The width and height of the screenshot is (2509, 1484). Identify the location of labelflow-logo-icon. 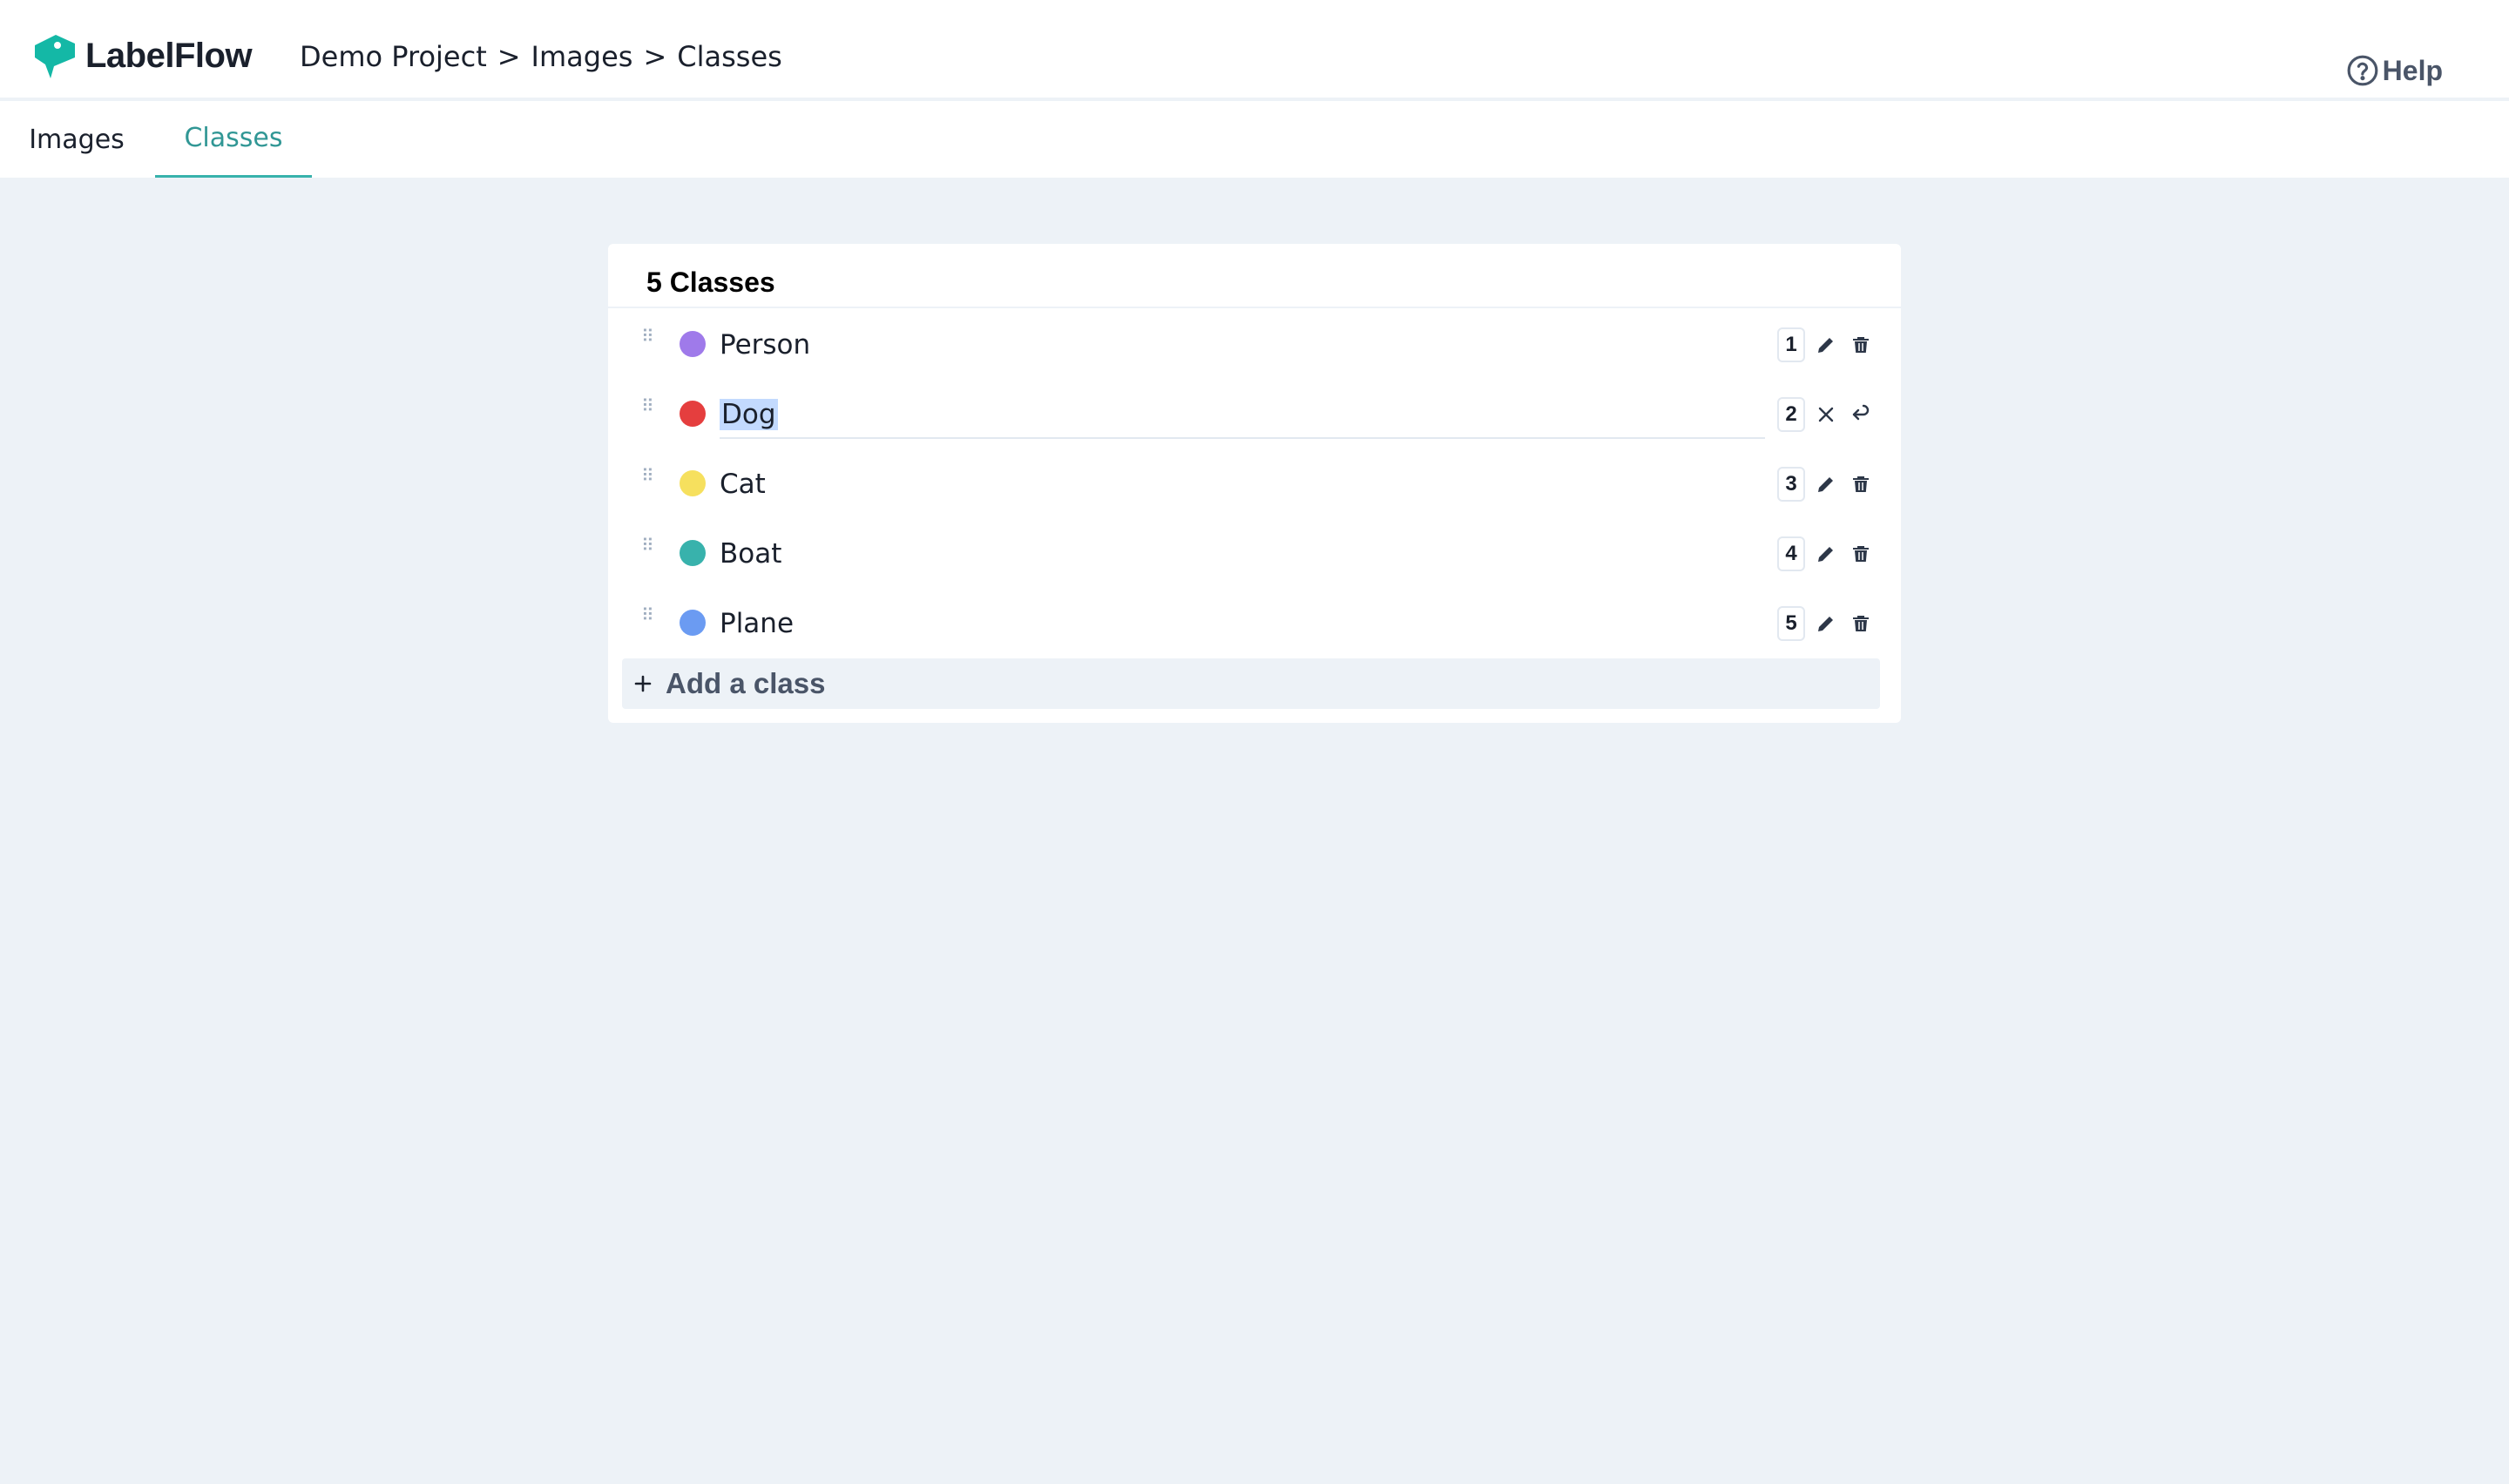
(55, 56).